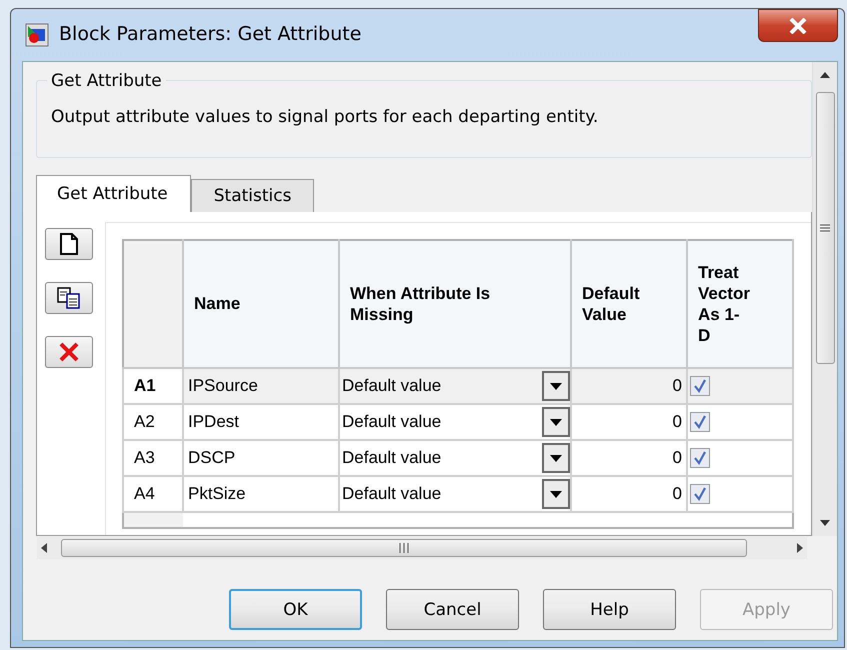  I want to click on copy-icon, so click(69, 298).